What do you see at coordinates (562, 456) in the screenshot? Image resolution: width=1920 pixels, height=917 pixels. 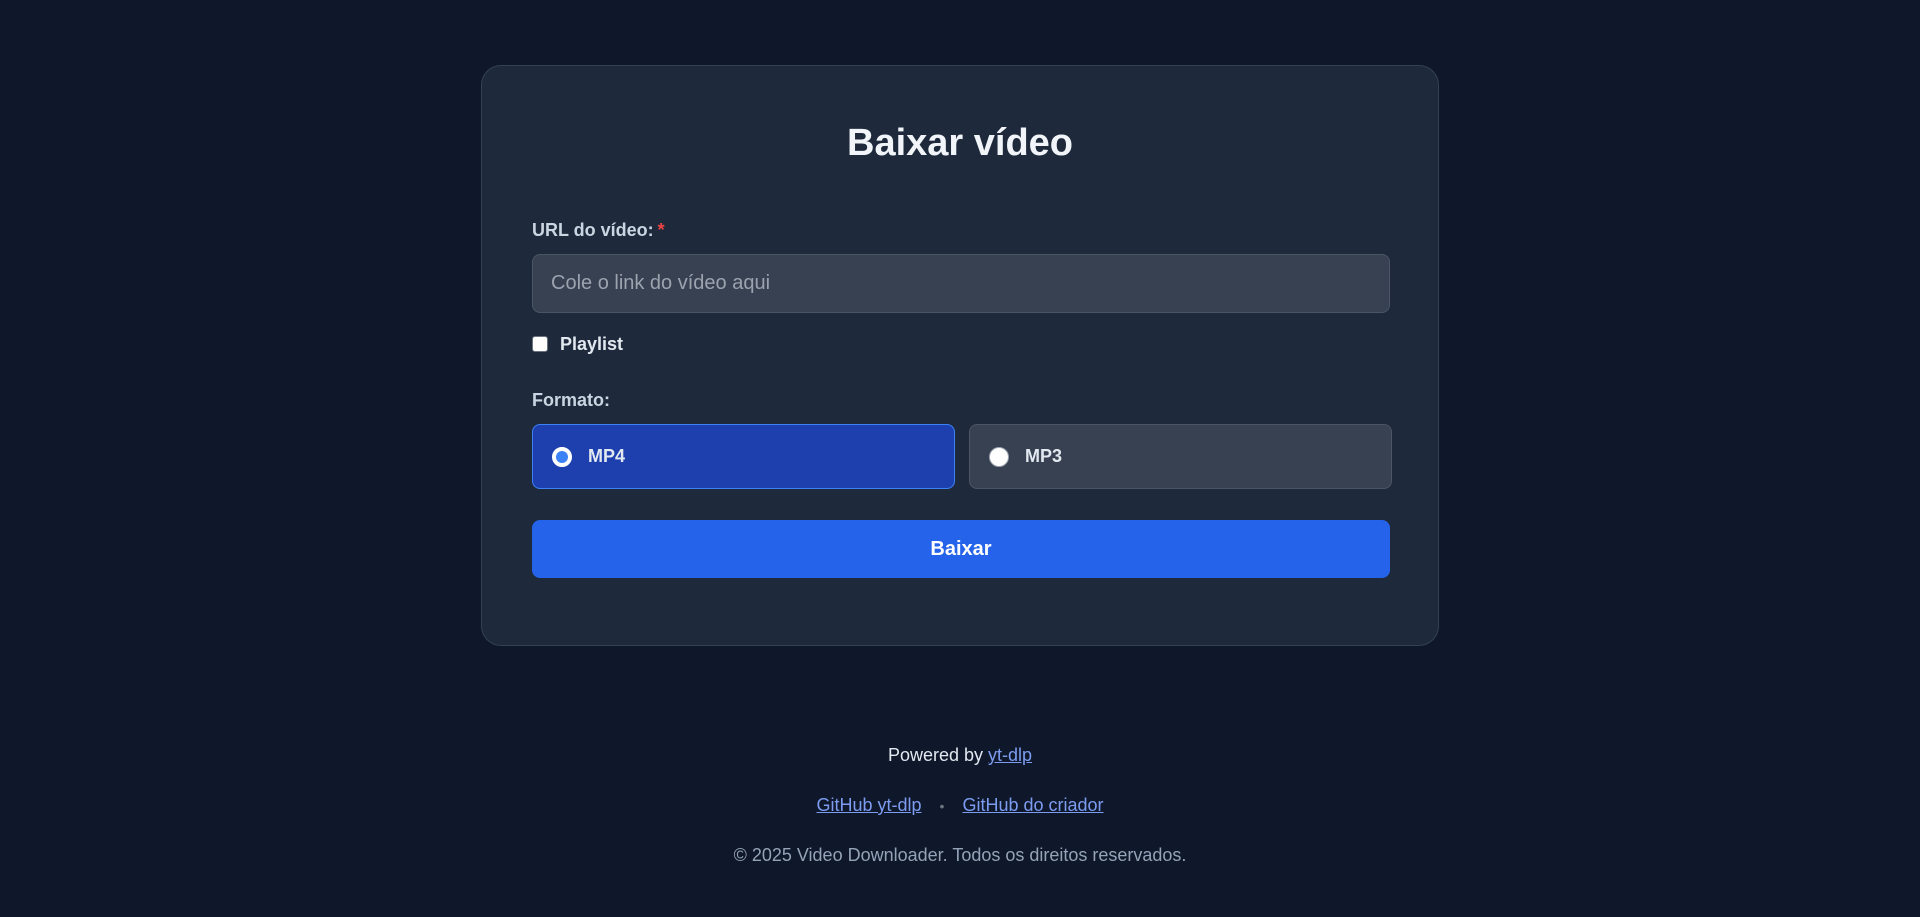 I see `radio-mp4` at bounding box center [562, 456].